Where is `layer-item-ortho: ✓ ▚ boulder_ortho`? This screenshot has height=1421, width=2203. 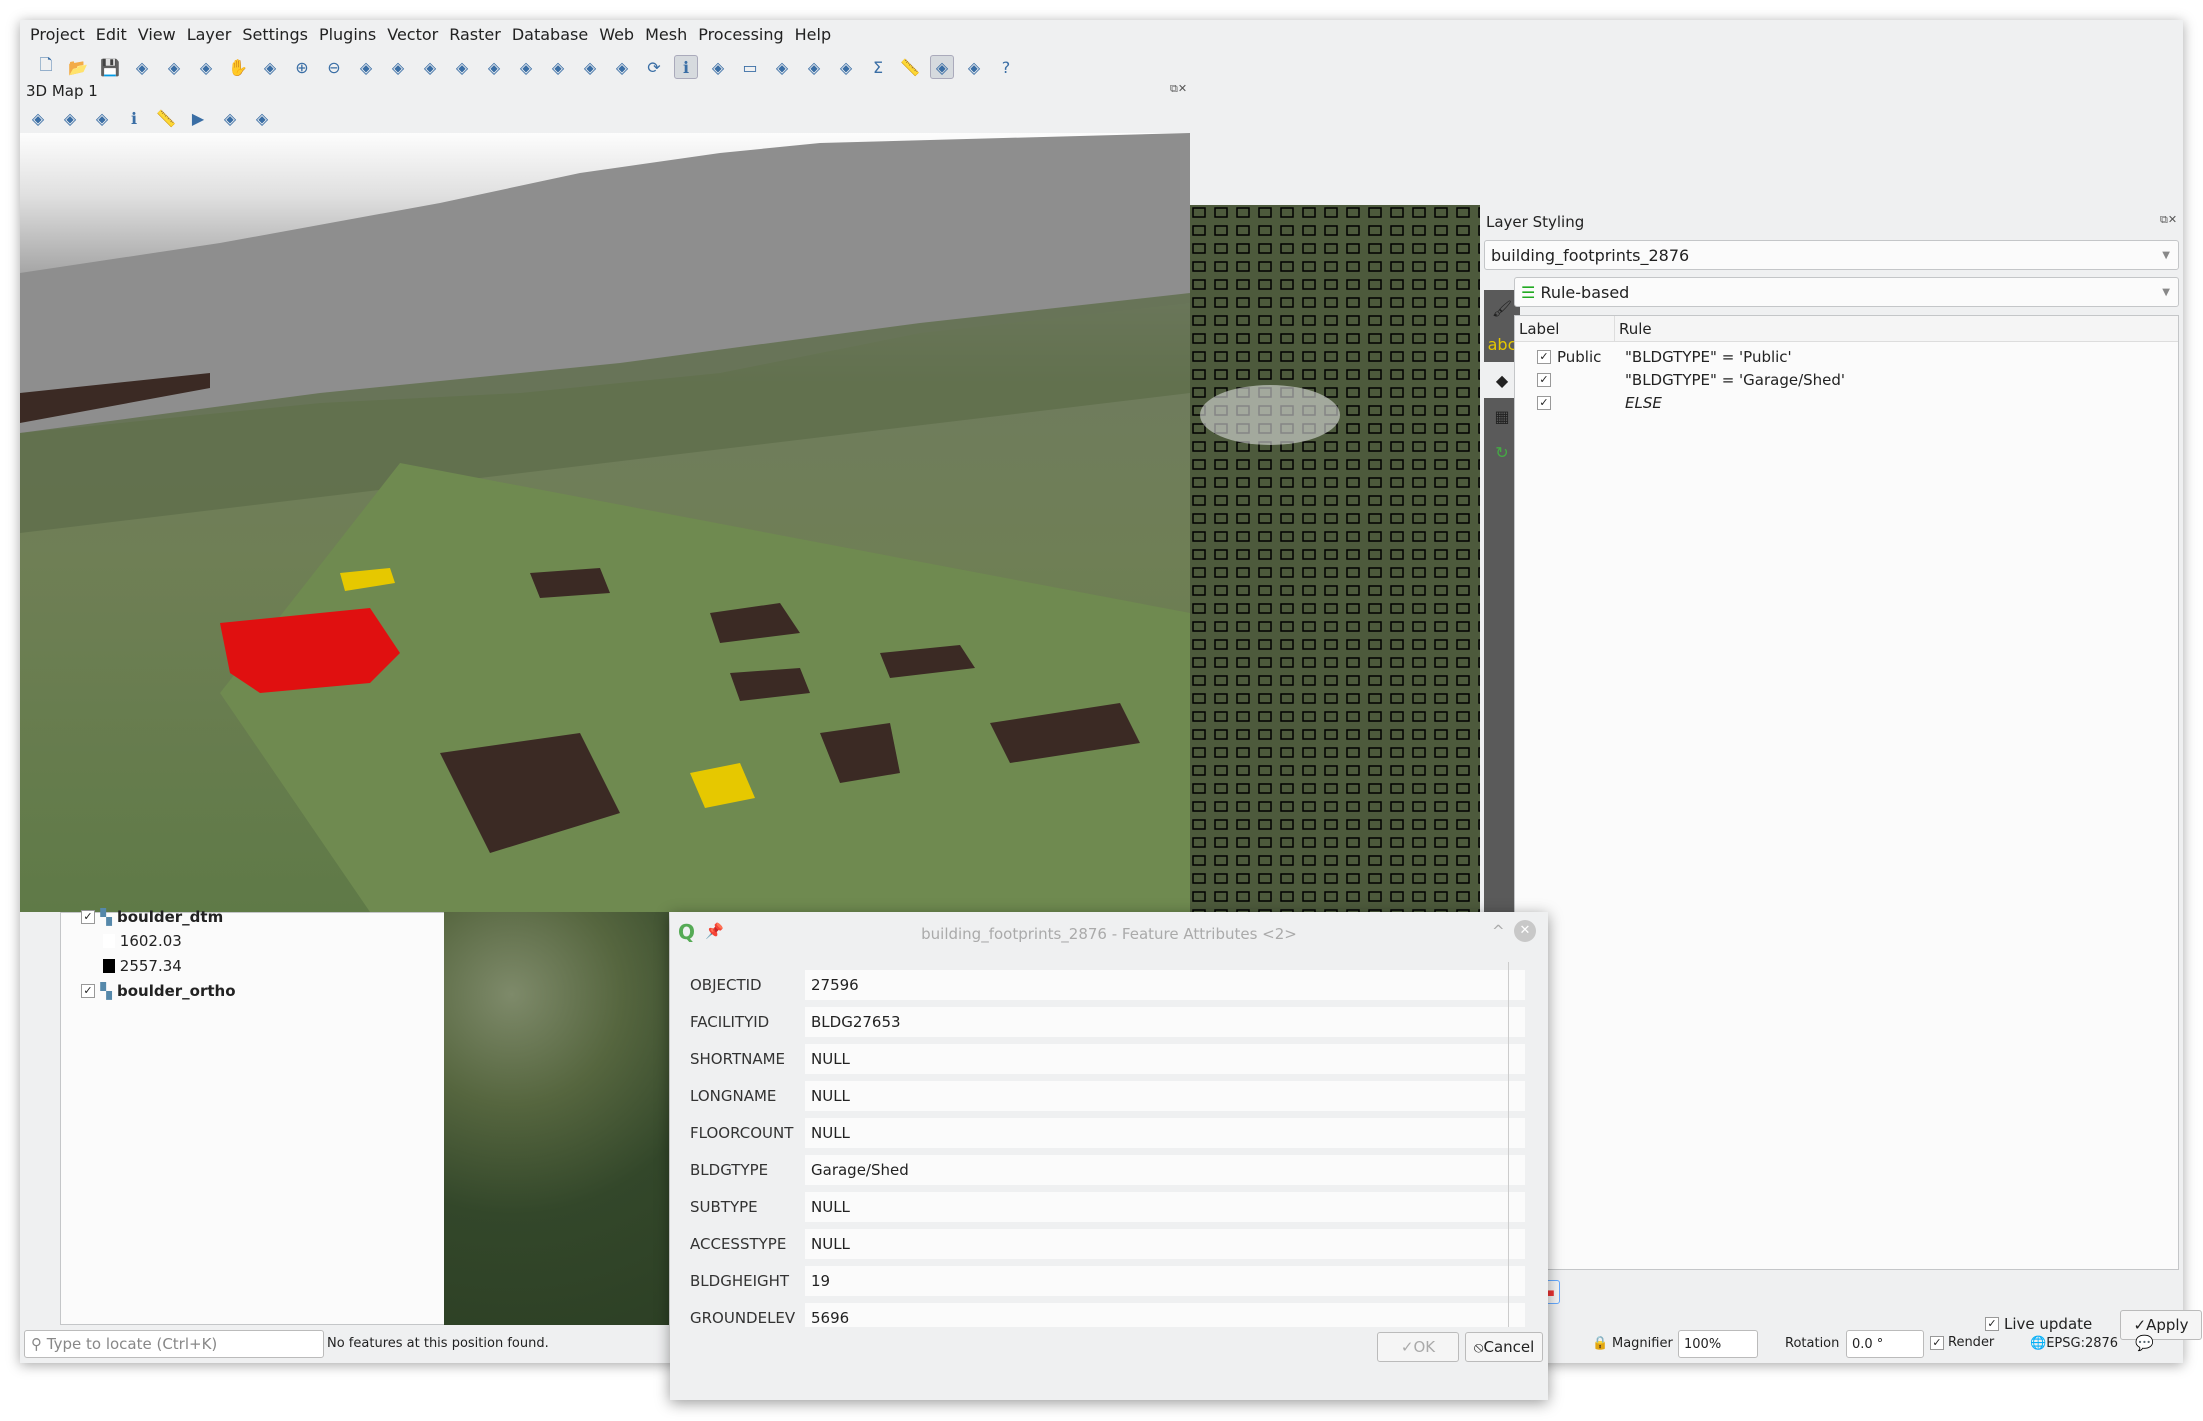 layer-item-ortho: ✓ ▚ boulder_ortho is located at coordinates (158, 990).